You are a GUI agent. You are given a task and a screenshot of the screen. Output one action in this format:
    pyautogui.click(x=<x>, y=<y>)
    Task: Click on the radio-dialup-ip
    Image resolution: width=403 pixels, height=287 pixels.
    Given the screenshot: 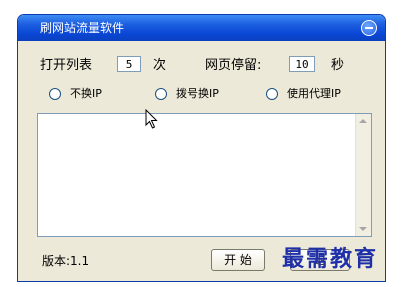 What is the action you would take?
    pyautogui.click(x=161, y=94)
    